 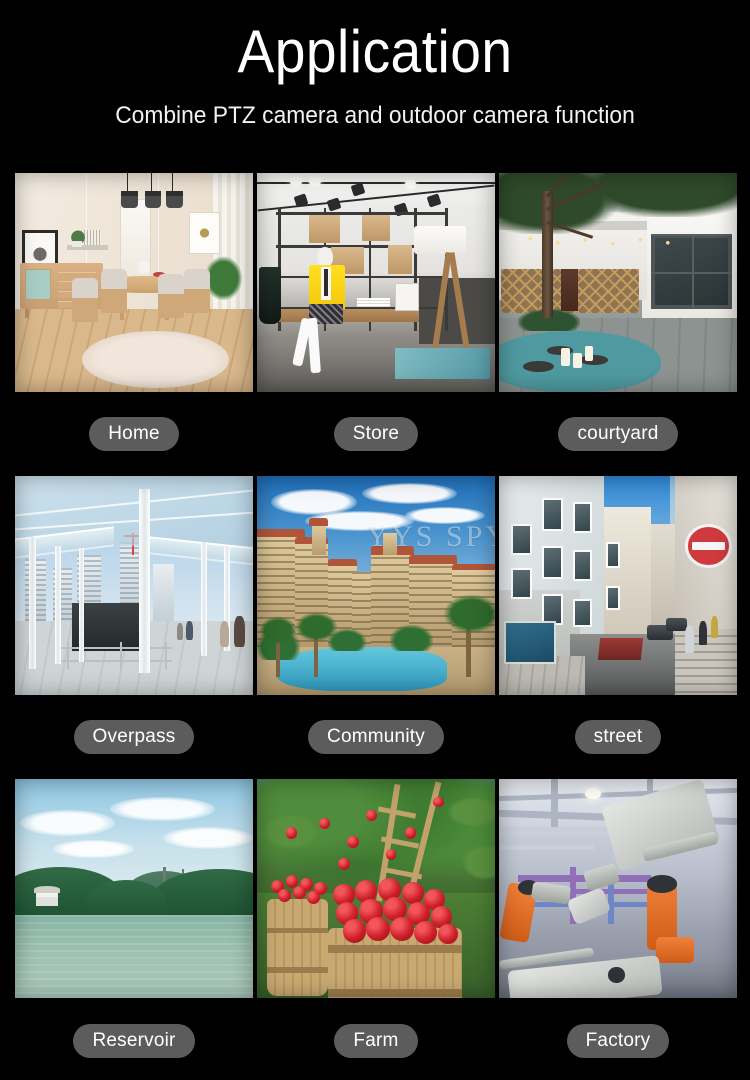 I want to click on scene-street, so click(x=618, y=585).